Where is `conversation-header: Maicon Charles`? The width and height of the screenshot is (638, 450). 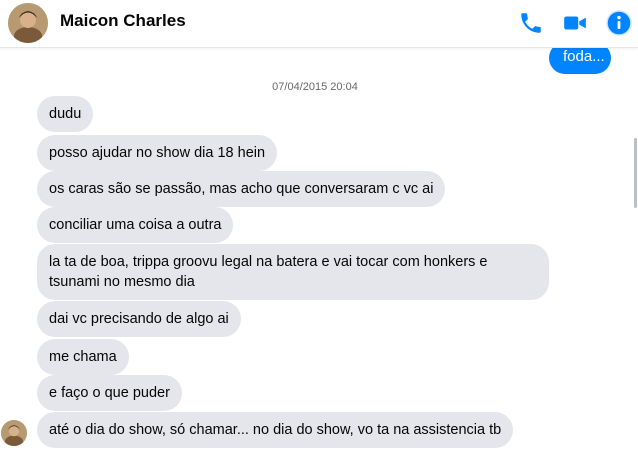
conversation-header: Maicon Charles is located at coordinates (319, 24).